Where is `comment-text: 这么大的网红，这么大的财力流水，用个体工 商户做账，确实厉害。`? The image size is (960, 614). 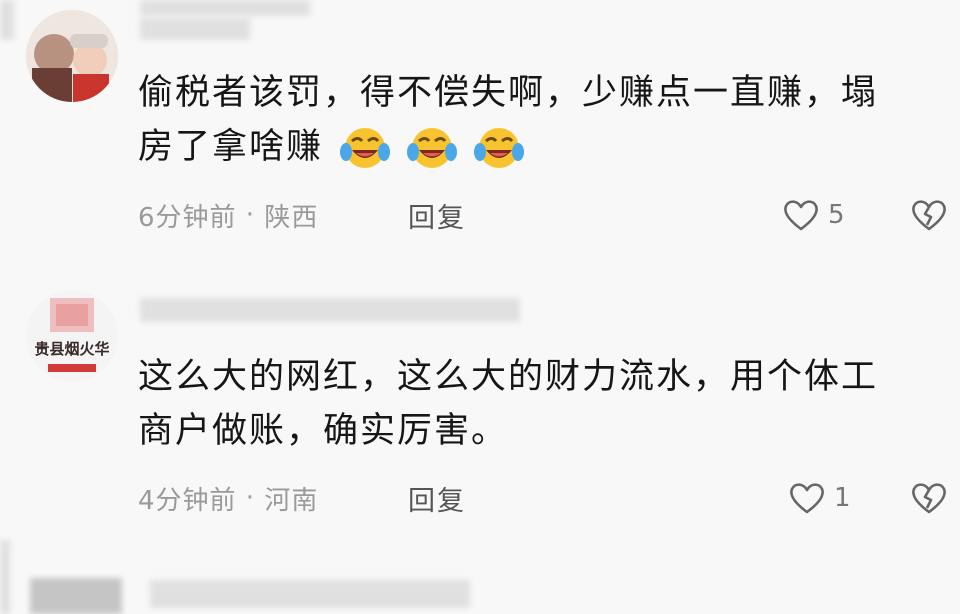 comment-text: 这么大的网红，这么大的财力流水，用个体工 商户做账，确实厉害。 is located at coordinates (533, 404).